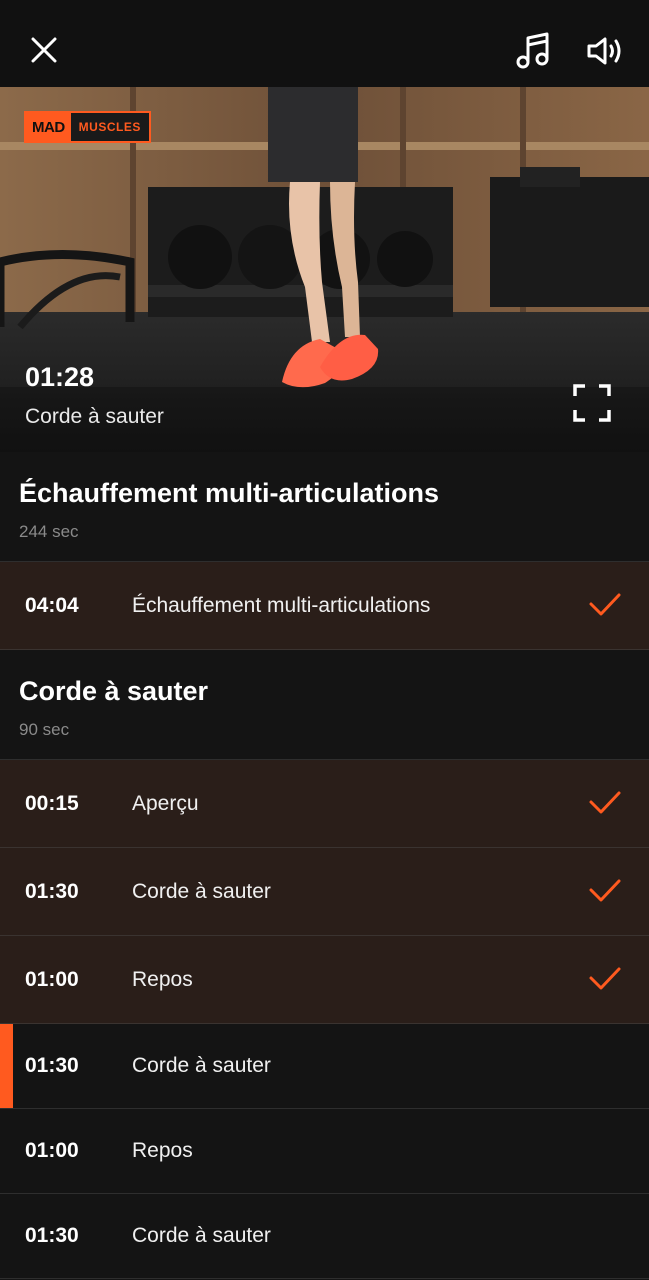  I want to click on section-header-warmup: Échauffement multi-articulations 244 sec, so click(324, 507).